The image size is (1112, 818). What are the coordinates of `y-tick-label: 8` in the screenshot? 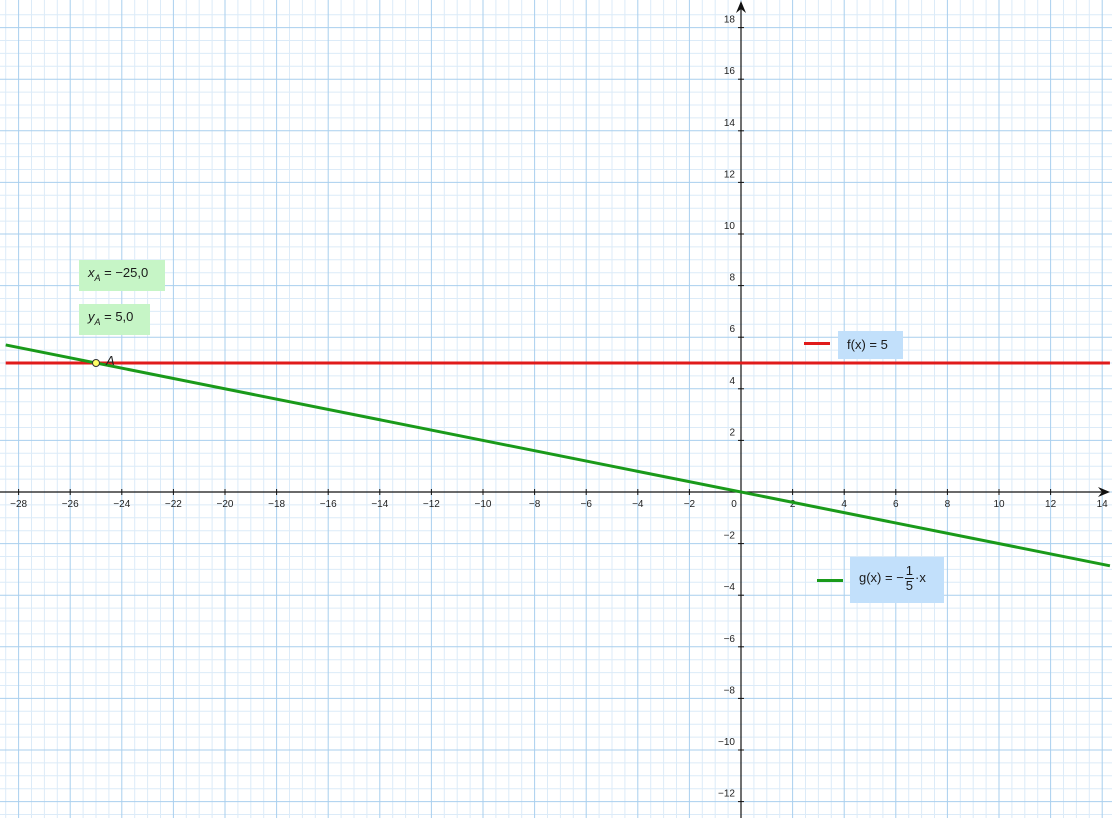 It's located at (732, 278).